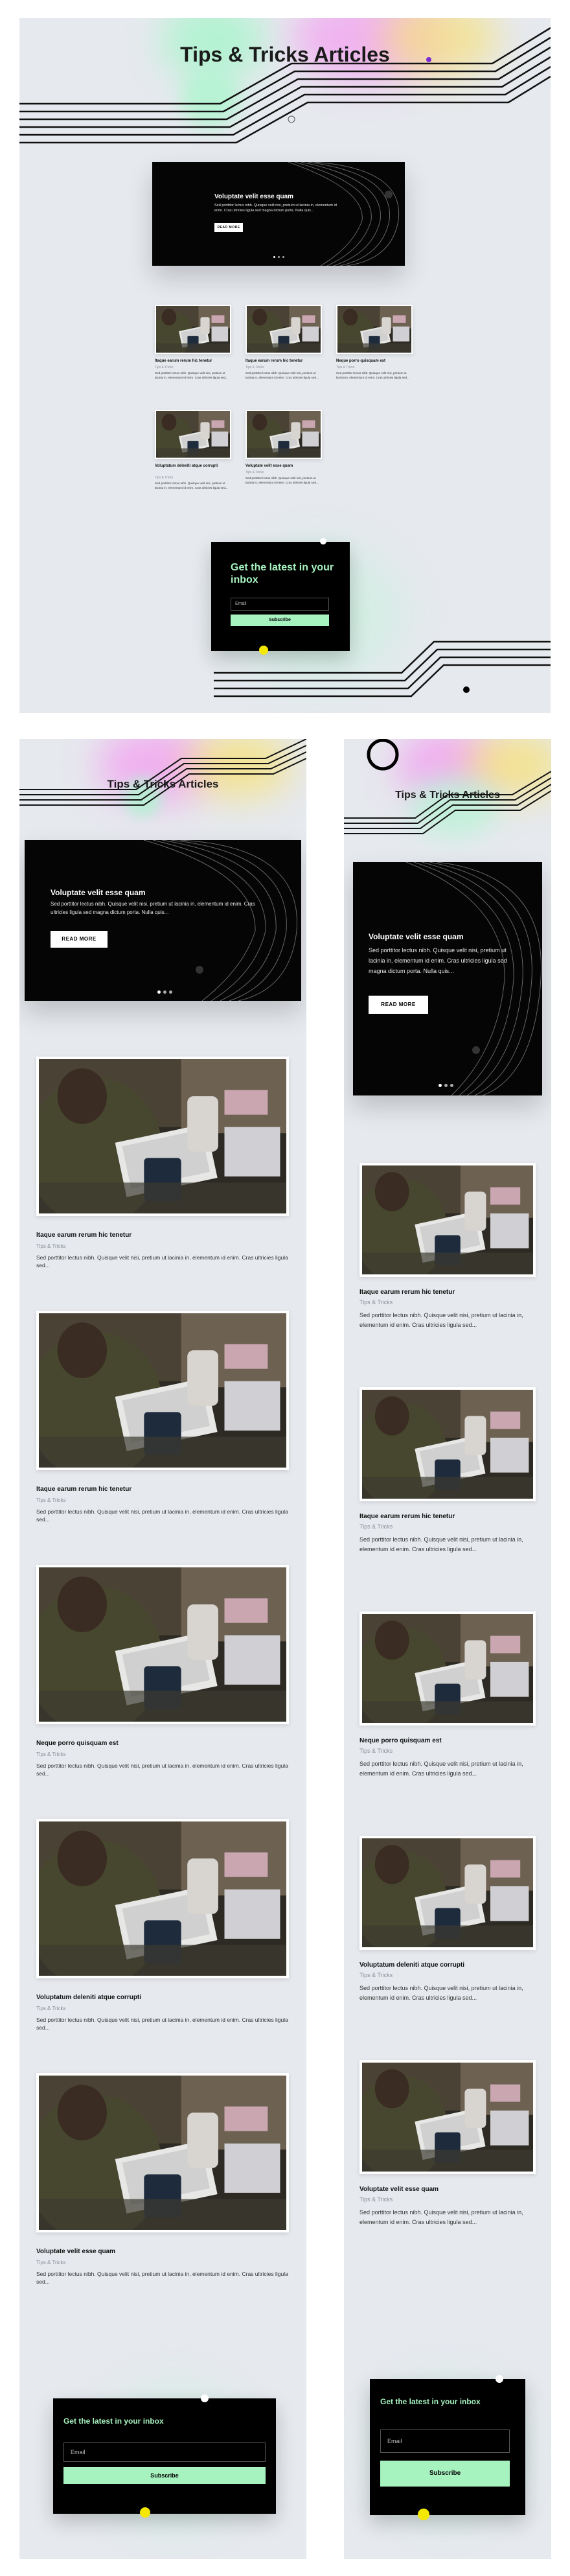 This screenshot has width=570, height=2576. Describe the element at coordinates (430, 2401) in the screenshot. I see `newsletter-title: Get the latest in your inbox` at that location.